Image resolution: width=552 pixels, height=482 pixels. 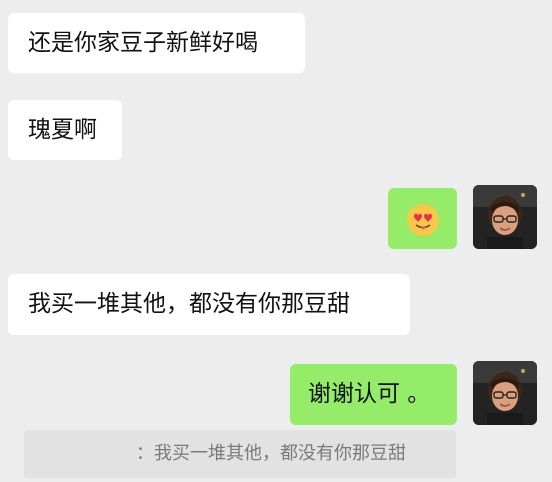 I want to click on incoming-message-bubble: 我买一堆其他，都没有你那豆甜, so click(x=209, y=304).